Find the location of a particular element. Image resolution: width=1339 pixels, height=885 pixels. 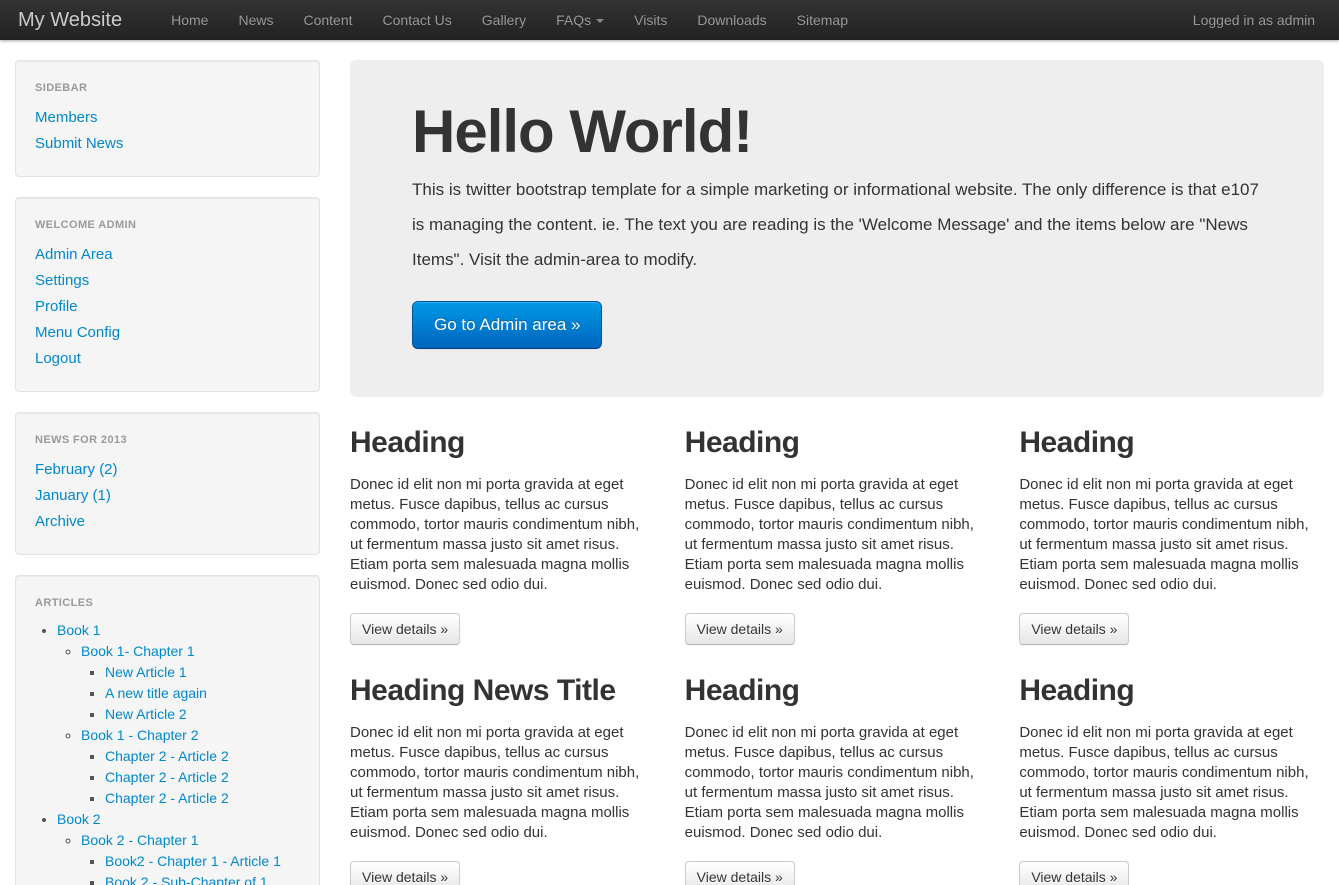

nav-link-label: Contact Us is located at coordinates (417, 19).